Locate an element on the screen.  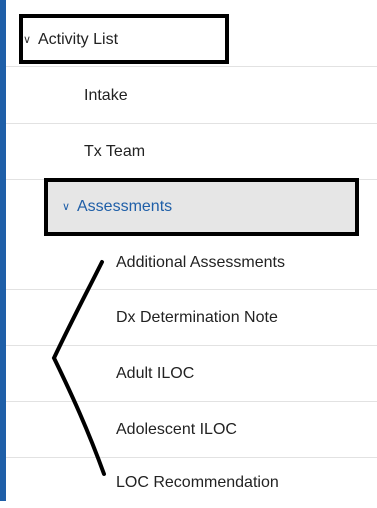
nav-item-intake: Intake is located at coordinates (191, 96).